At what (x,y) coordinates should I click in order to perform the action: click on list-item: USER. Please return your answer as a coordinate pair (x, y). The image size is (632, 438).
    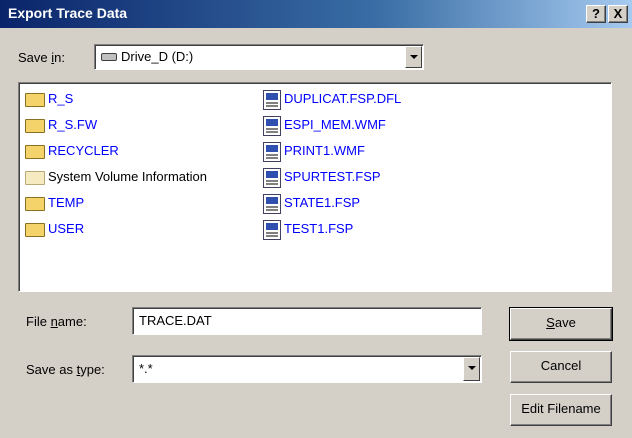
    Looking at the image, I should click on (116, 232).